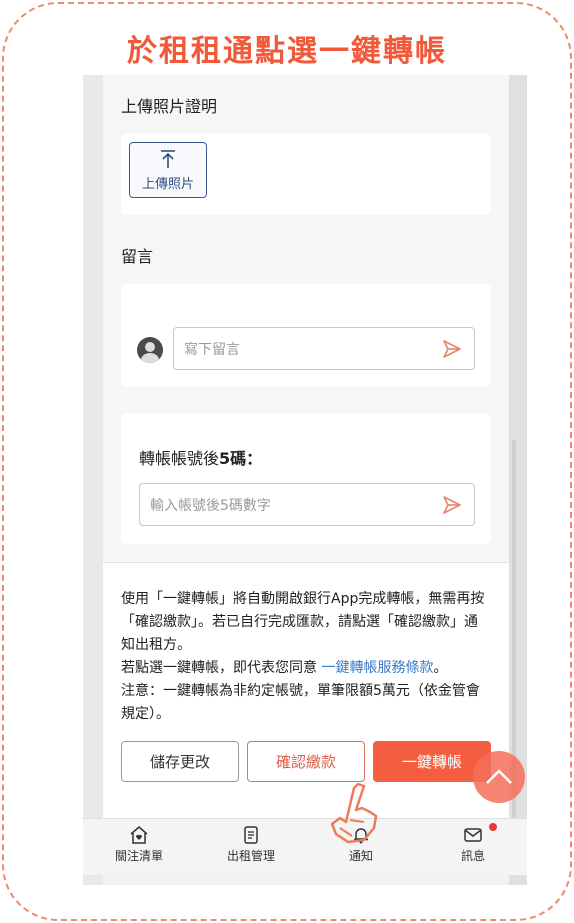 This screenshot has width=574, height=923. What do you see at coordinates (138, 856) in the screenshot?
I see `tab-watchlist-label: 關注清單` at bounding box center [138, 856].